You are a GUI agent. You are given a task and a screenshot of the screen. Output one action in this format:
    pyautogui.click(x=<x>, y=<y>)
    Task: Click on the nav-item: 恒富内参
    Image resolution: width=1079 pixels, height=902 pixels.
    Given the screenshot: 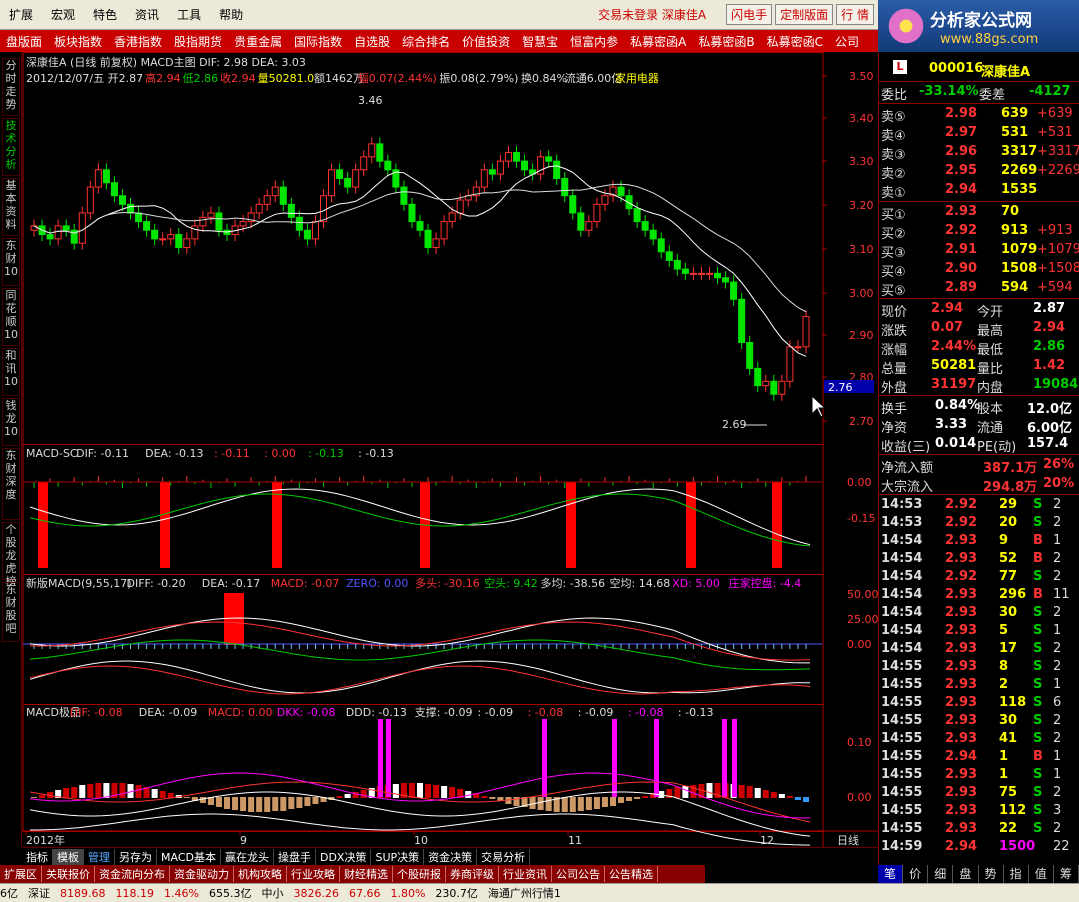 What is the action you would take?
    pyautogui.click(x=594, y=41)
    